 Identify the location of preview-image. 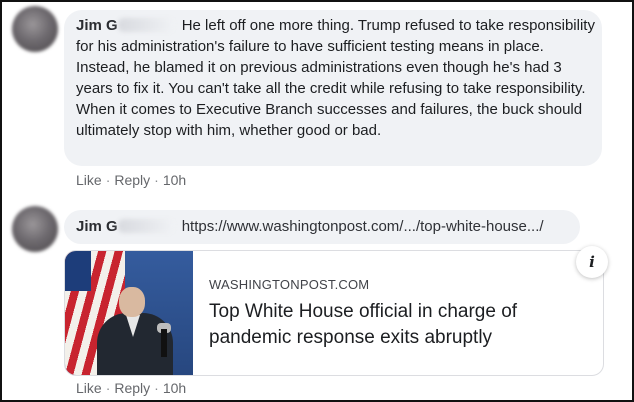
(129, 313).